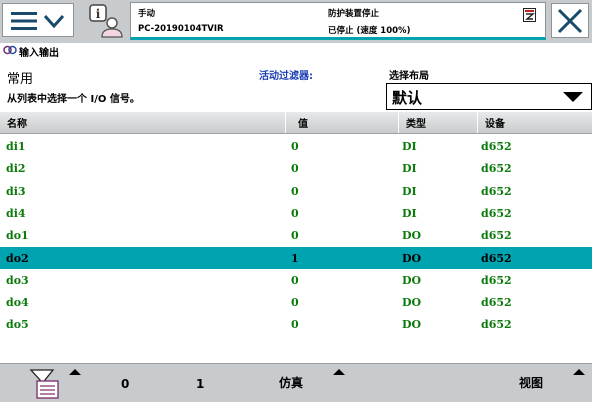  Describe the element at coordinates (10, 50) in the screenshot. I see `io-app-icon` at that location.